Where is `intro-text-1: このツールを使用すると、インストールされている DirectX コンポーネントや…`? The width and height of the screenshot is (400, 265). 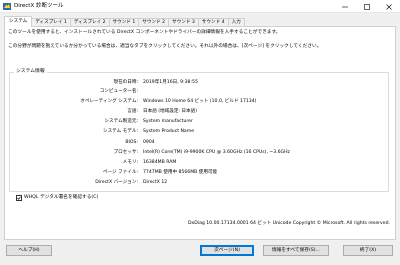 intro-text-1: このツールを使用すると、インストールされている DirectX コンポーネントや… is located at coordinates (144, 32).